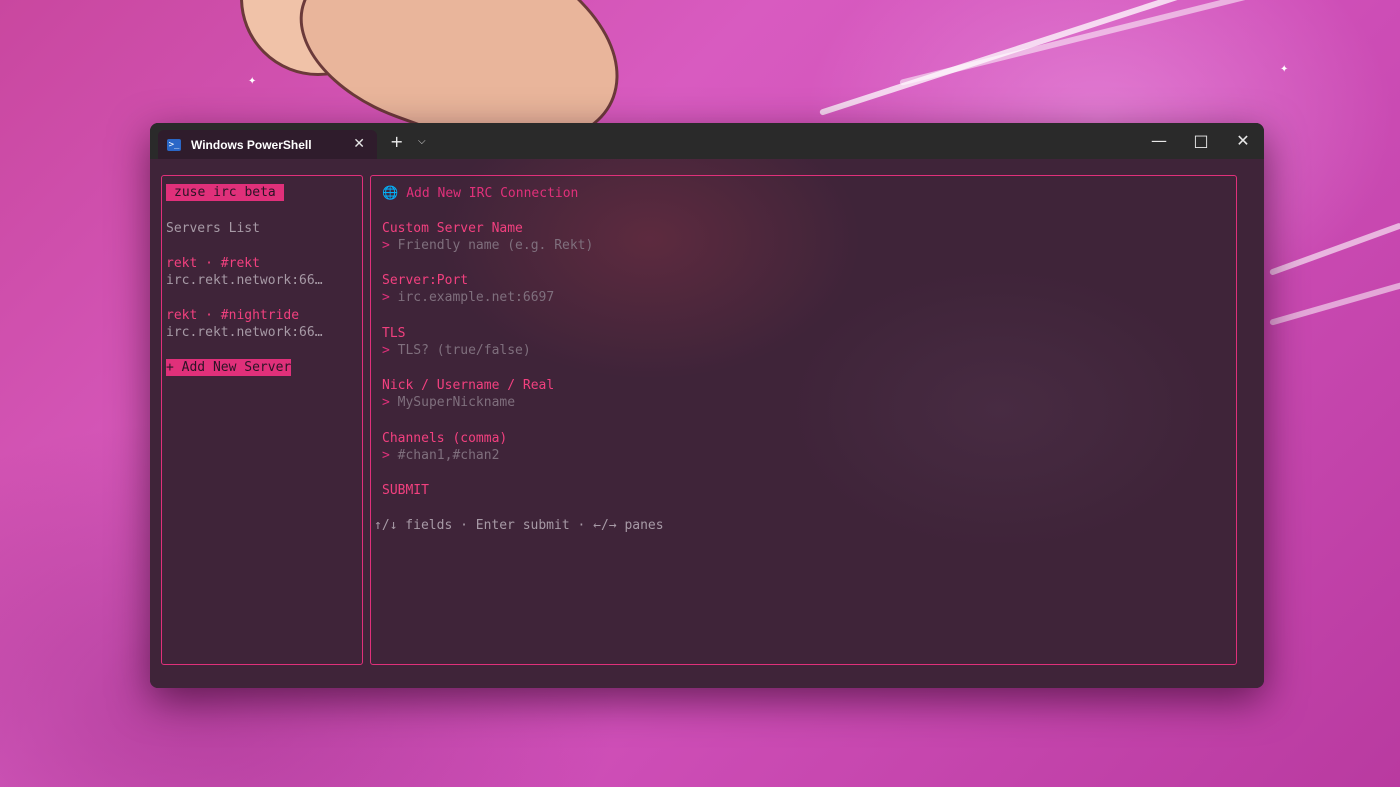 The width and height of the screenshot is (1400, 787). What do you see at coordinates (452, 228) in the screenshot?
I see `field-label-server-name: Custom Server Name` at bounding box center [452, 228].